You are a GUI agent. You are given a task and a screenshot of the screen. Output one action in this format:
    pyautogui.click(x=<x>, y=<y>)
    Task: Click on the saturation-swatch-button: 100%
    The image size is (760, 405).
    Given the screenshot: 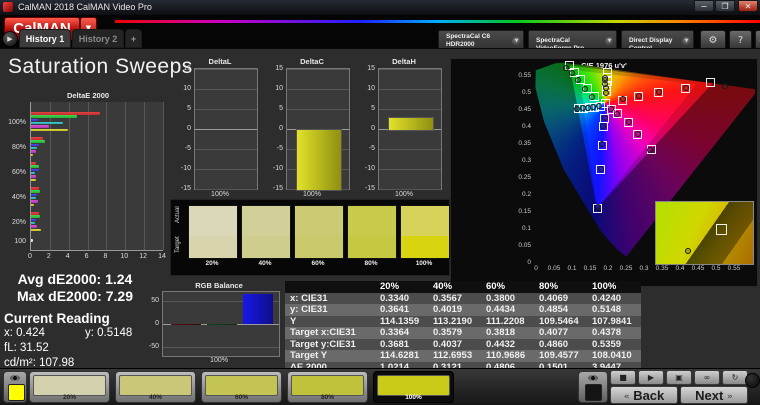 What is the action you would take?
    pyautogui.click(x=413, y=387)
    